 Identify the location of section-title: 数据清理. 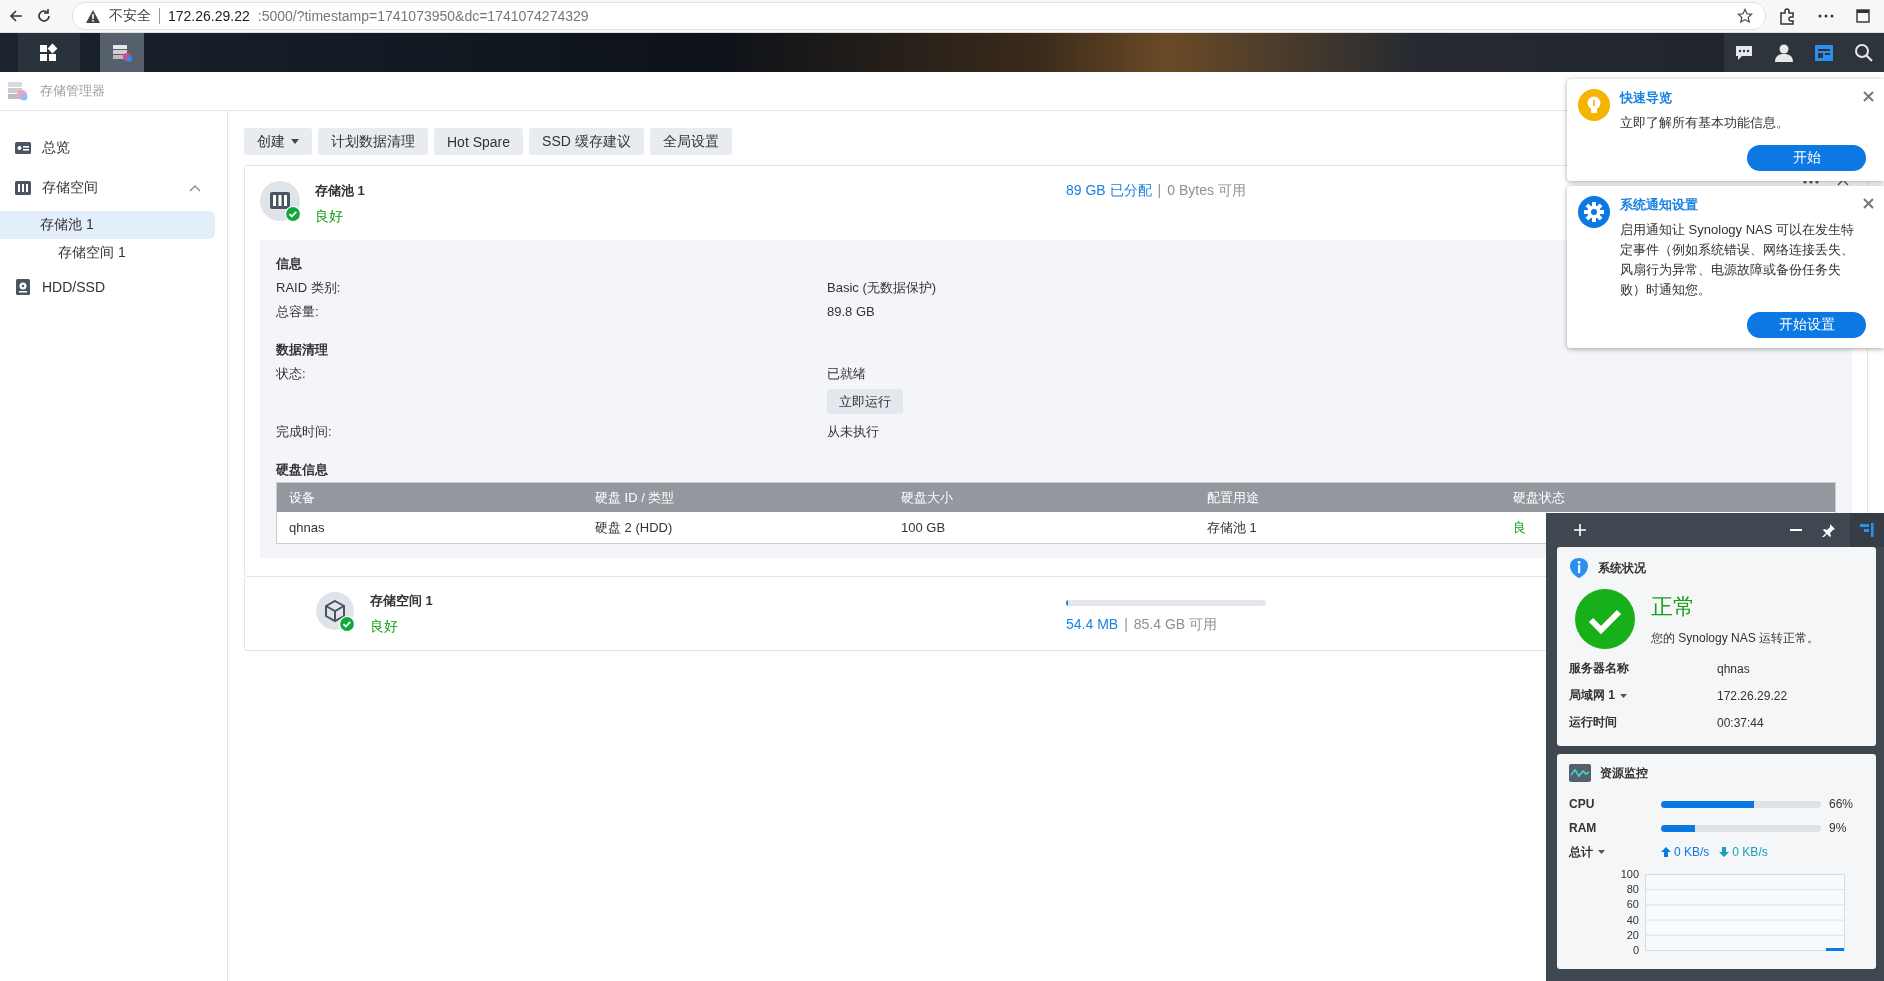
(302, 350).